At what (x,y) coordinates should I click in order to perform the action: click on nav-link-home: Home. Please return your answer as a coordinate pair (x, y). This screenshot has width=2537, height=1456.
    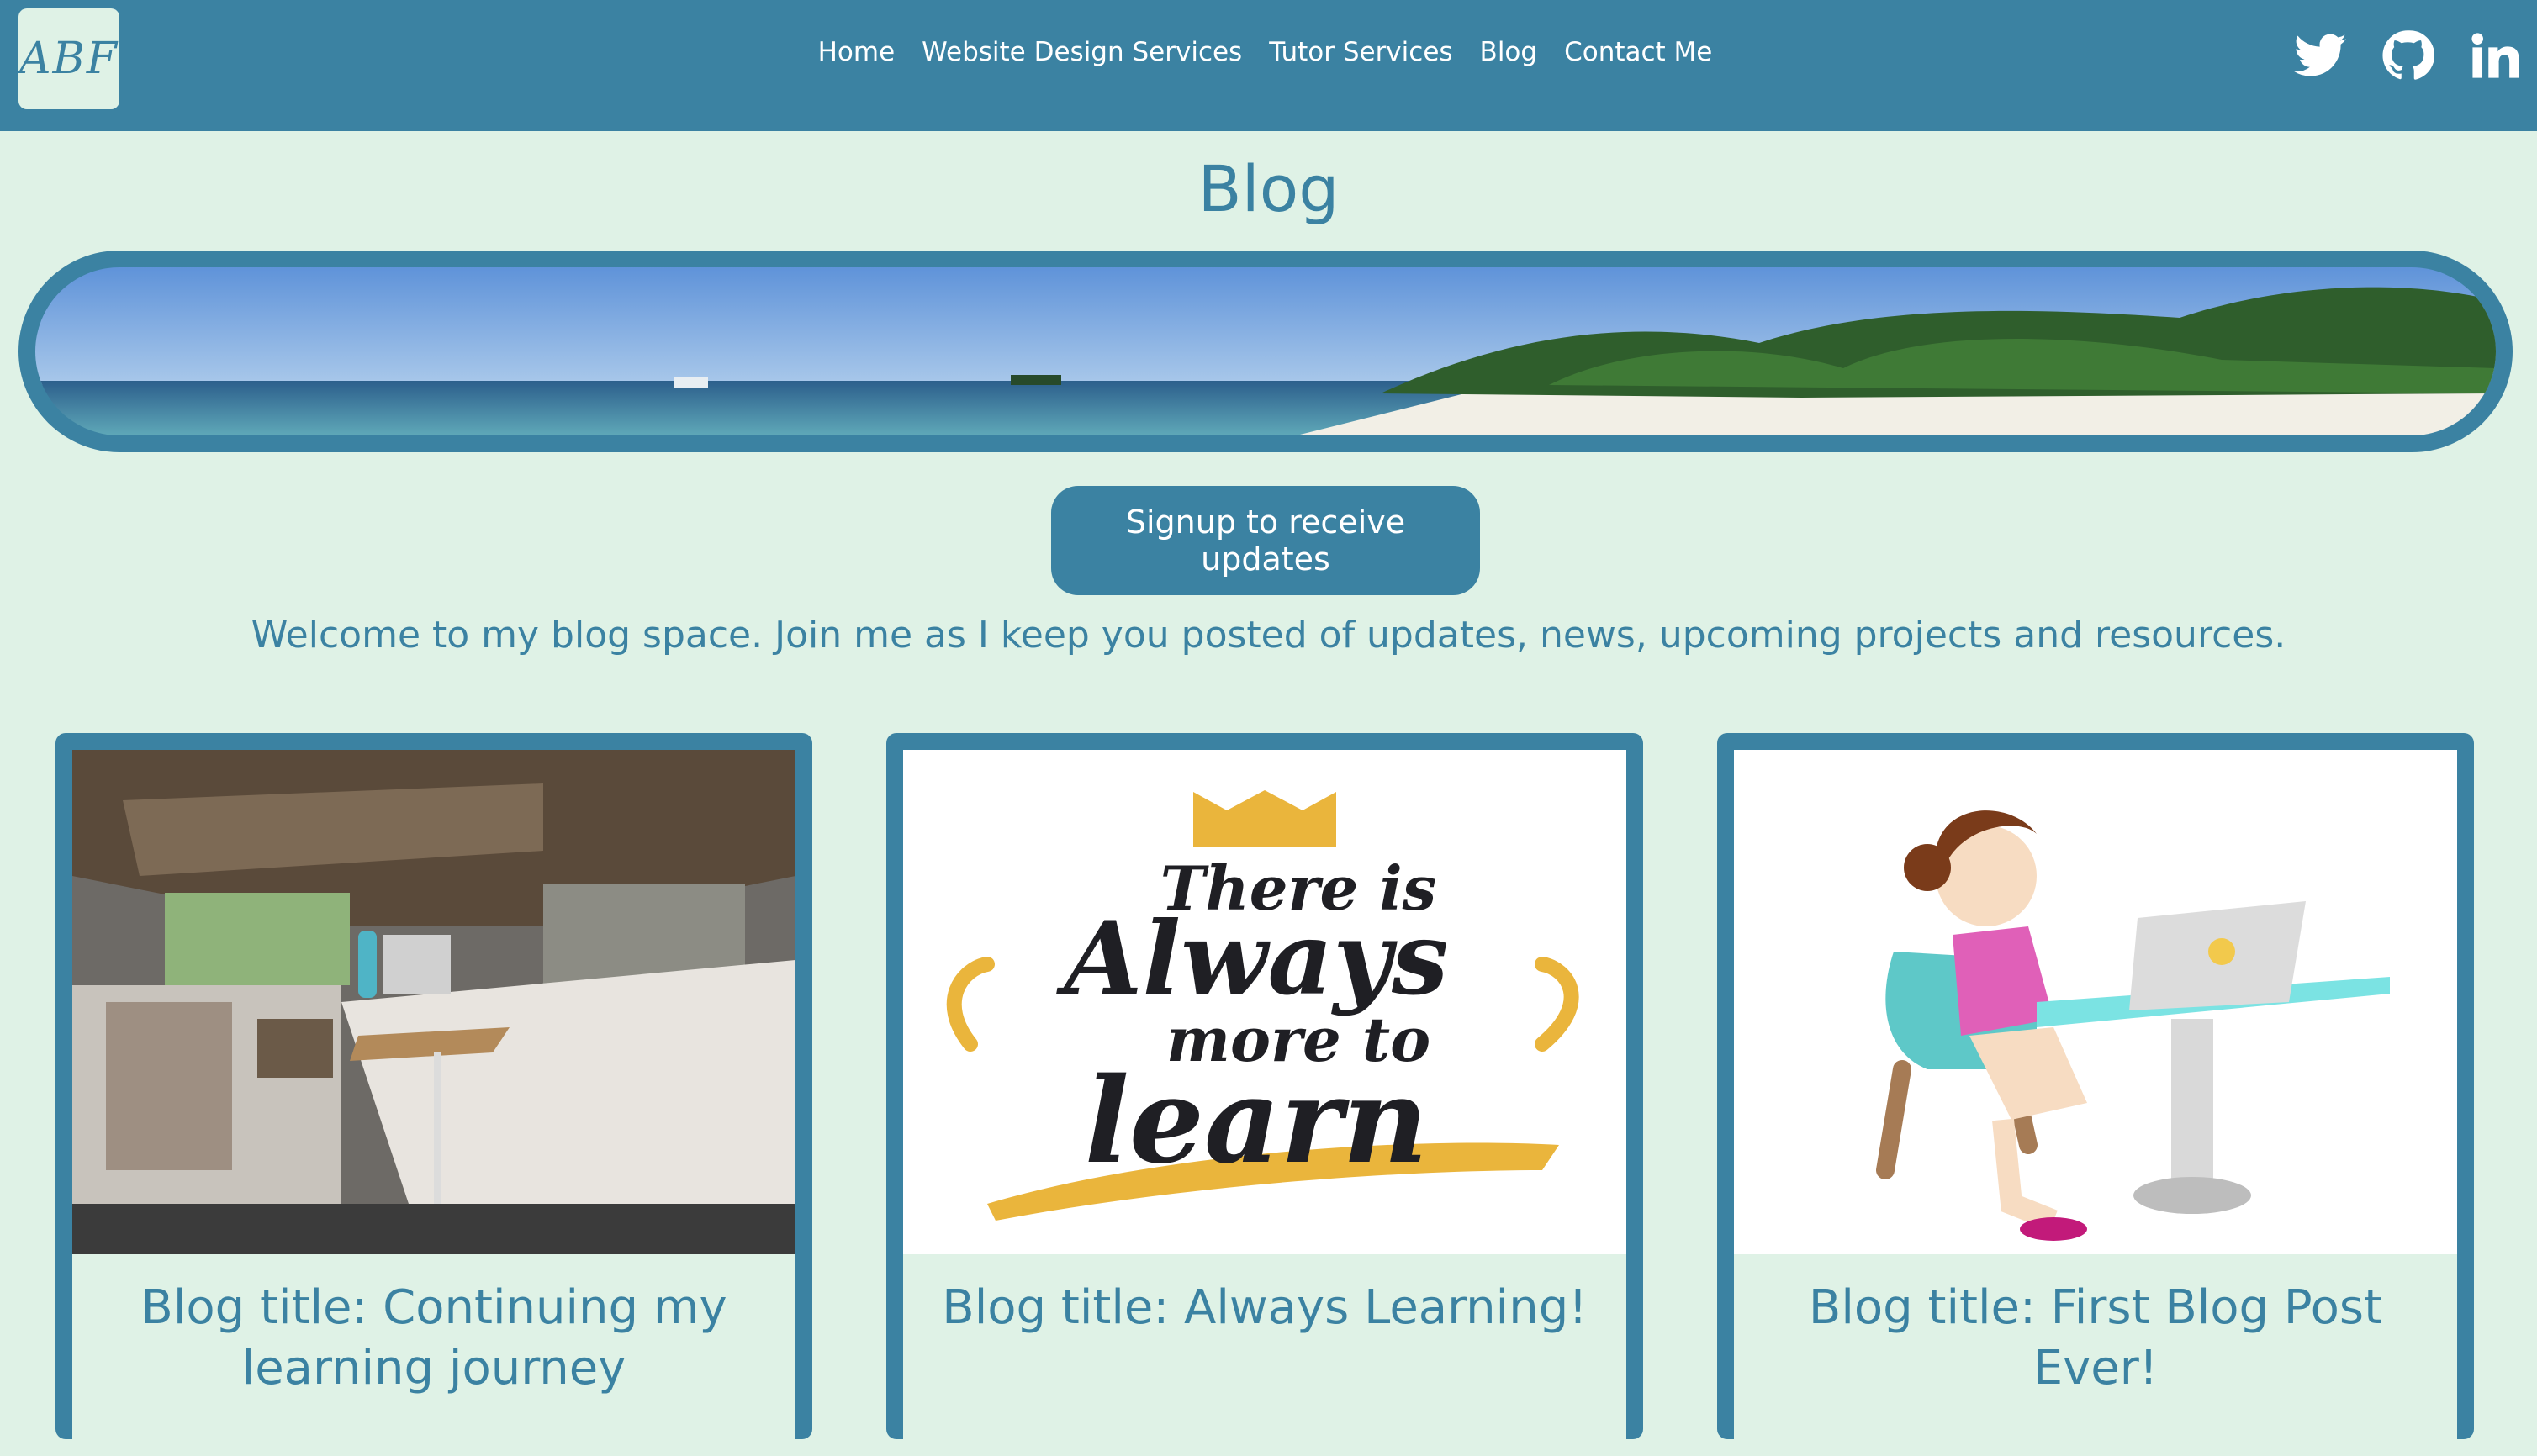
    Looking at the image, I should click on (857, 52).